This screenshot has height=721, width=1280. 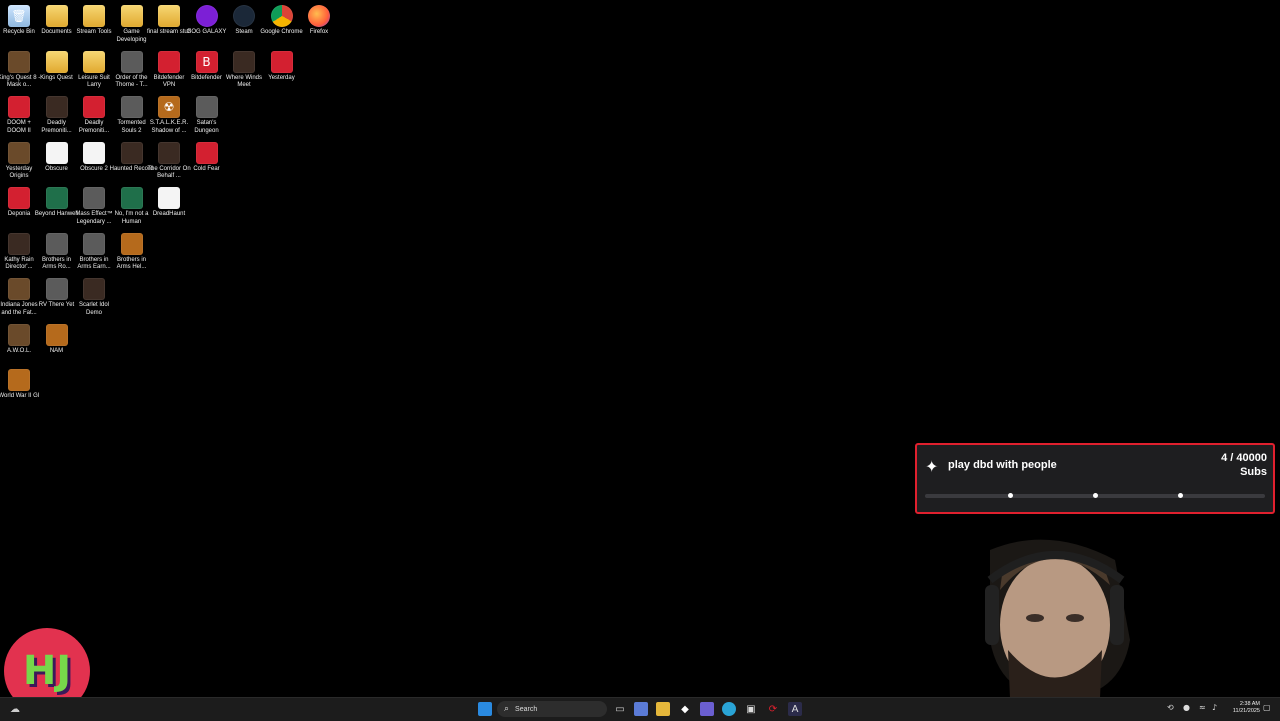 I want to click on desktop-icon: Tormented Souls 2, so click(x=132, y=116).